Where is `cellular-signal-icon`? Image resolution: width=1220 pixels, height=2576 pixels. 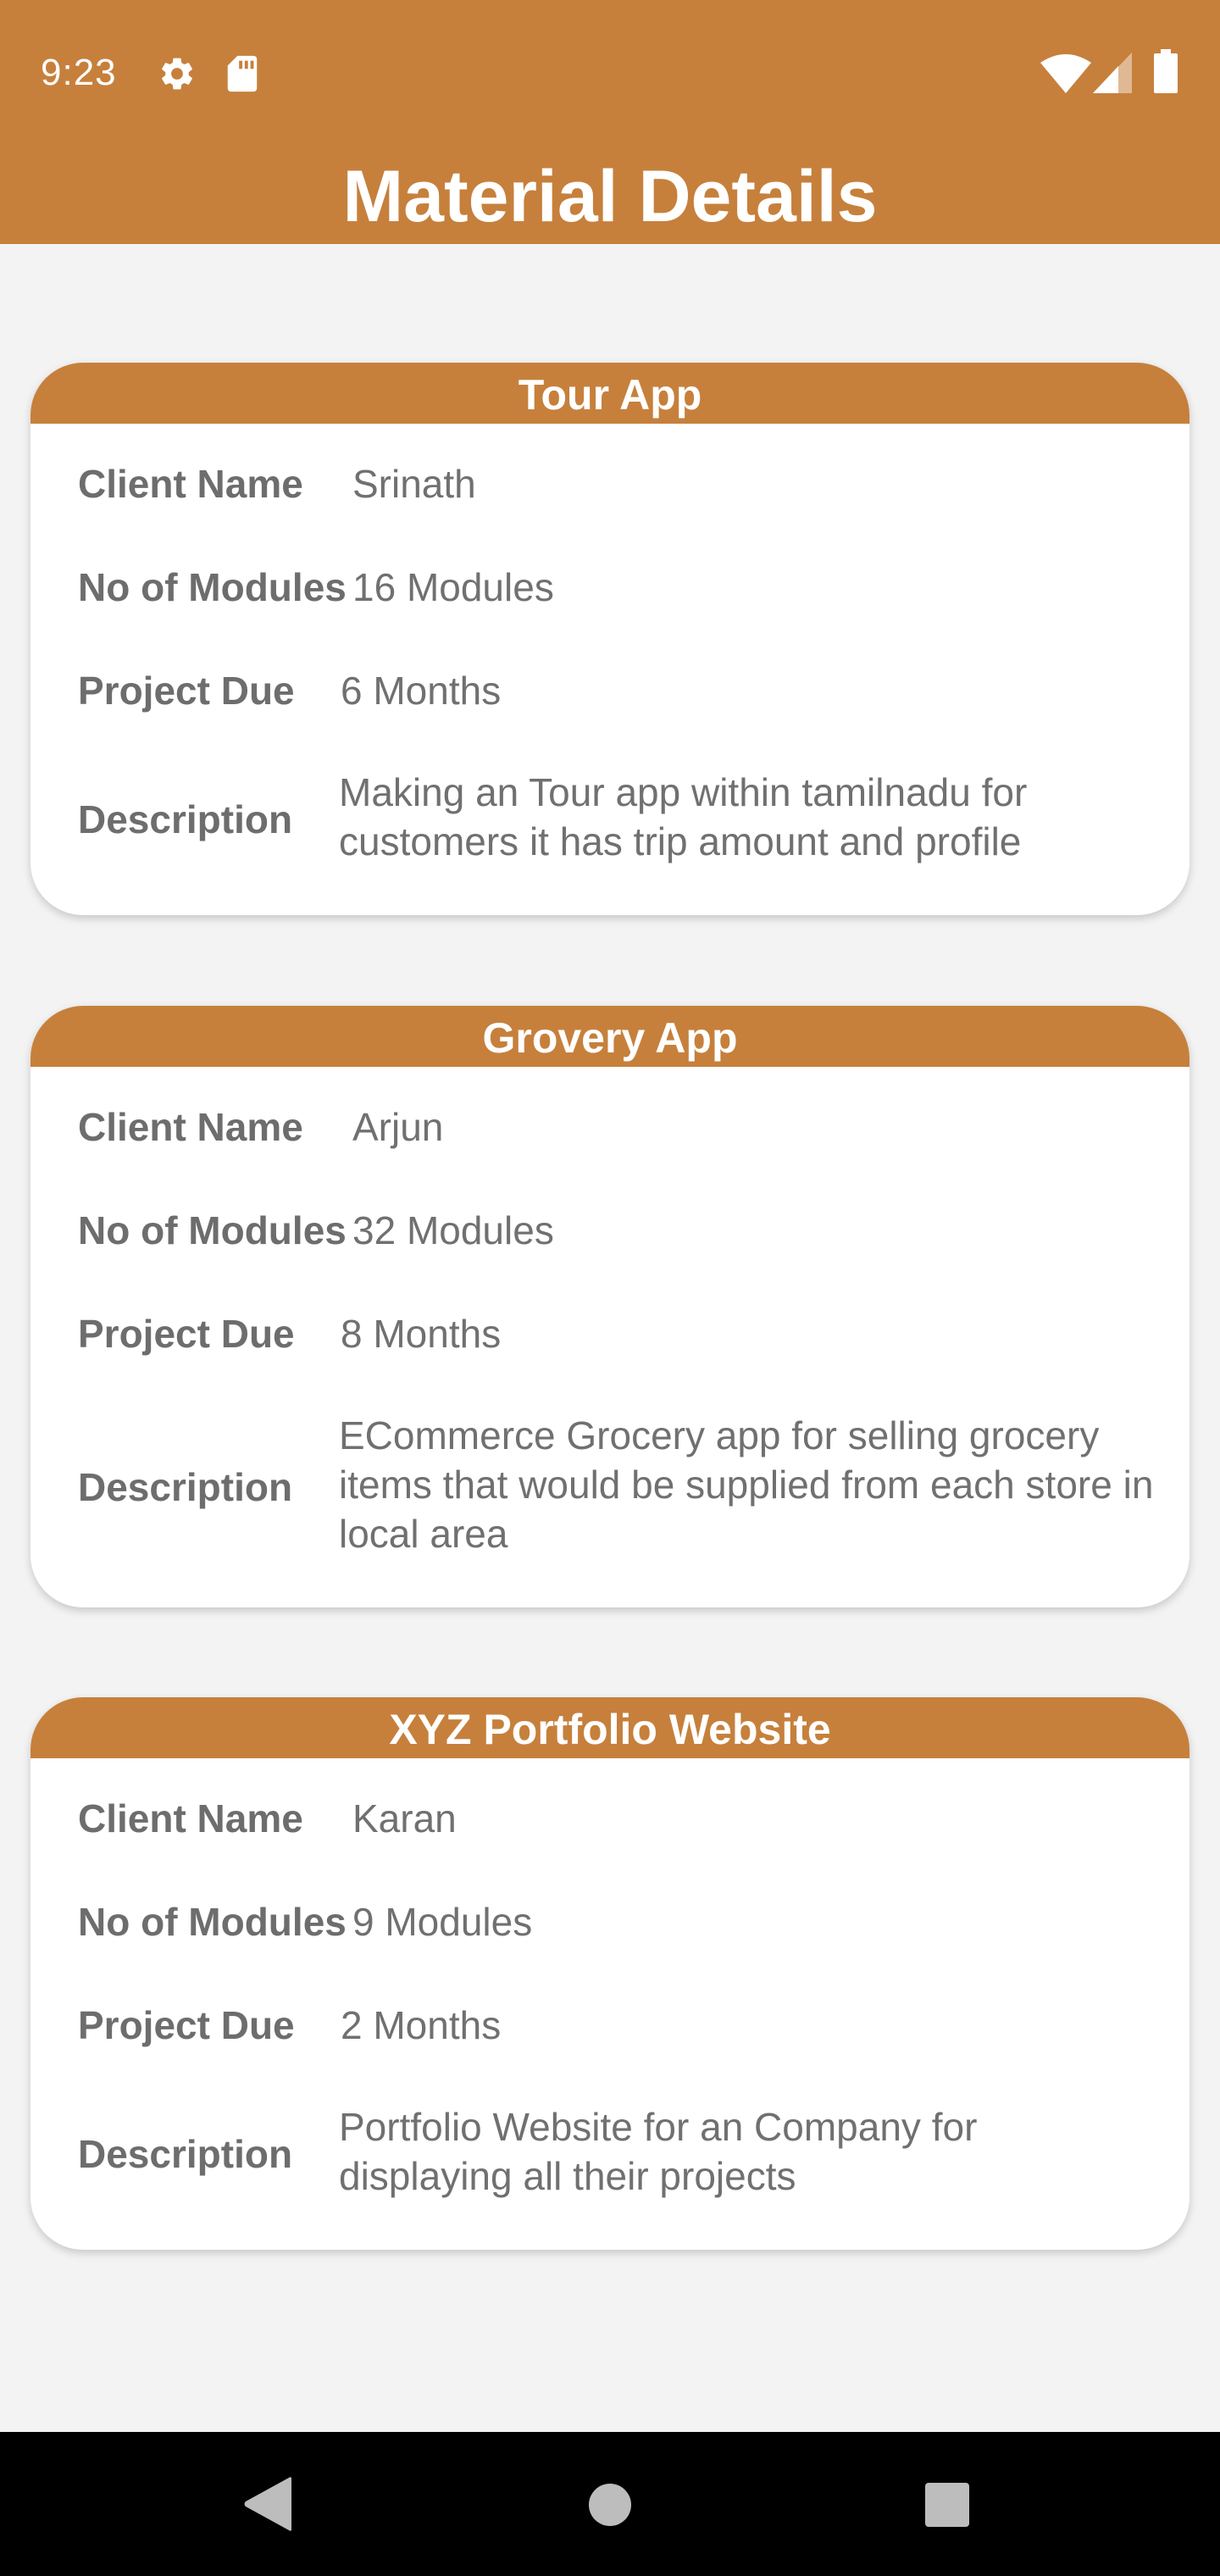
cellular-signal-icon is located at coordinates (1112, 73).